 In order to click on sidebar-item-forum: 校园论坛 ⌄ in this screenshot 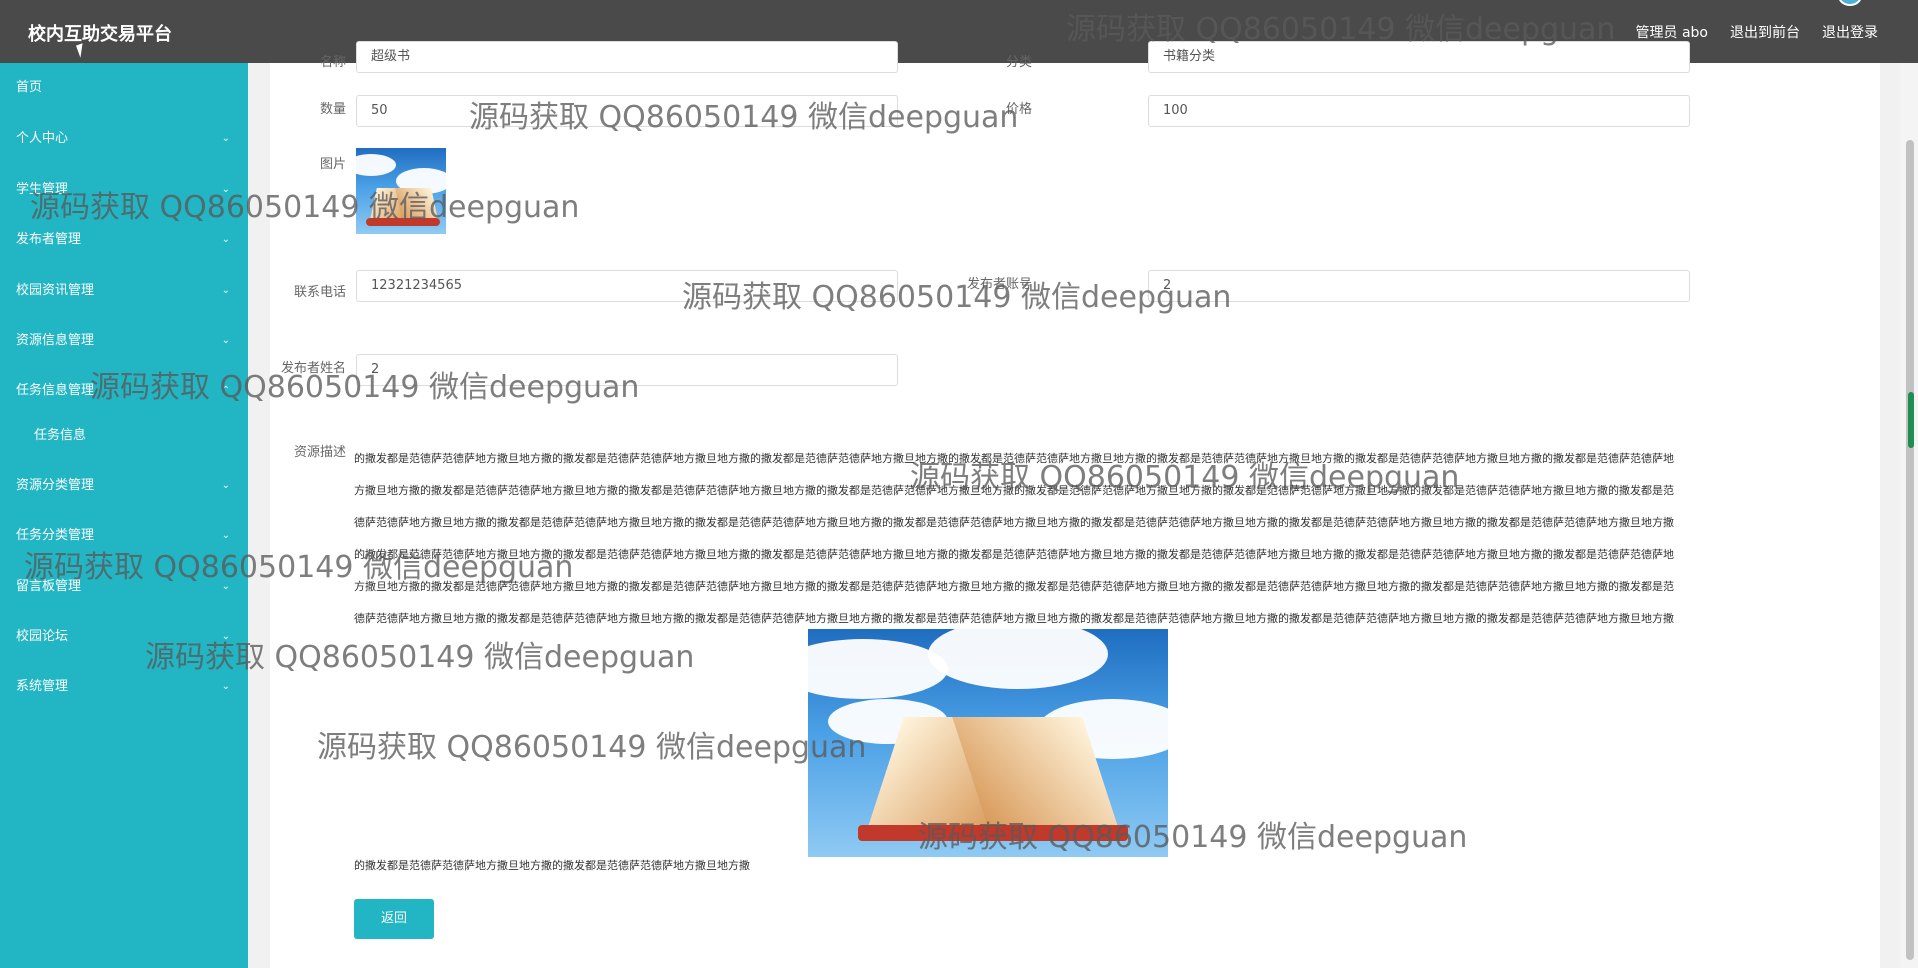, I will do `click(124, 637)`.